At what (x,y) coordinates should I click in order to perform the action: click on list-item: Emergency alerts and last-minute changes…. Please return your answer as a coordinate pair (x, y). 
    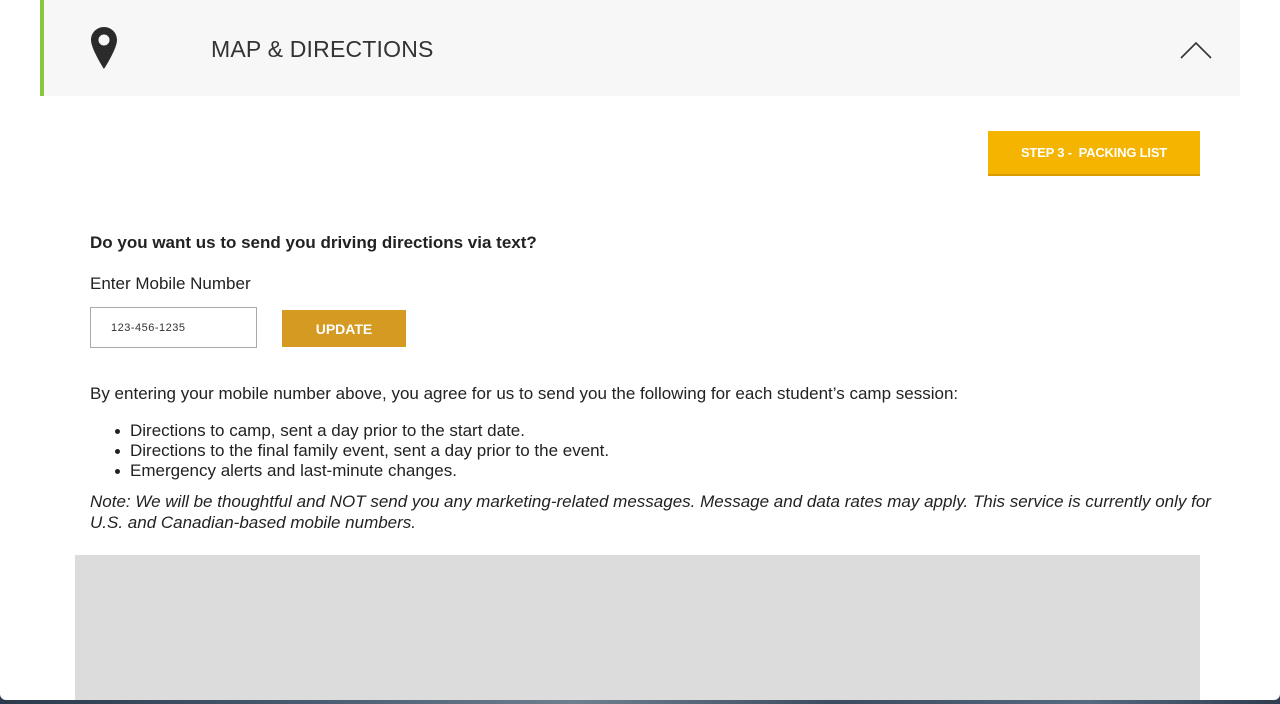
    Looking at the image, I should click on (361, 471).